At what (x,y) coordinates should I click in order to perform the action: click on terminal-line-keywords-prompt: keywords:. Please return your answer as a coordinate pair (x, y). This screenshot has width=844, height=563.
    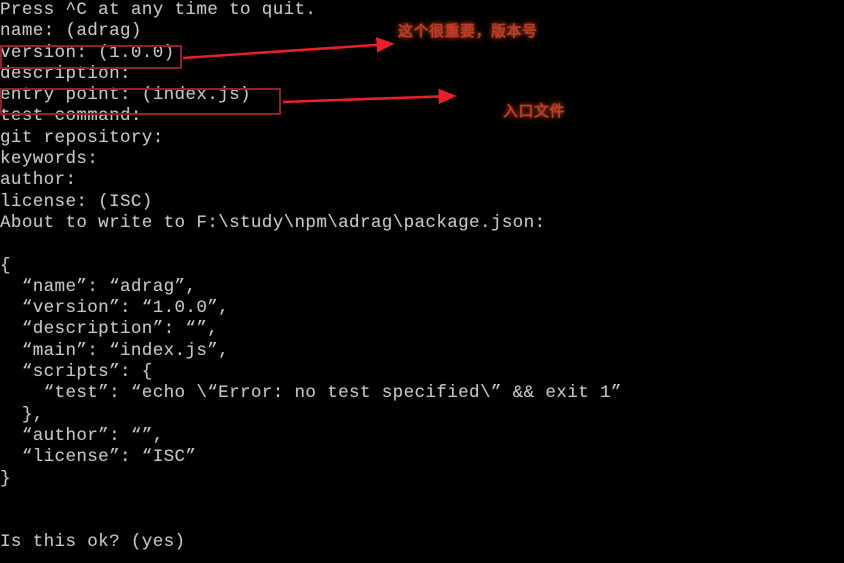
    Looking at the image, I should click on (49, 159).